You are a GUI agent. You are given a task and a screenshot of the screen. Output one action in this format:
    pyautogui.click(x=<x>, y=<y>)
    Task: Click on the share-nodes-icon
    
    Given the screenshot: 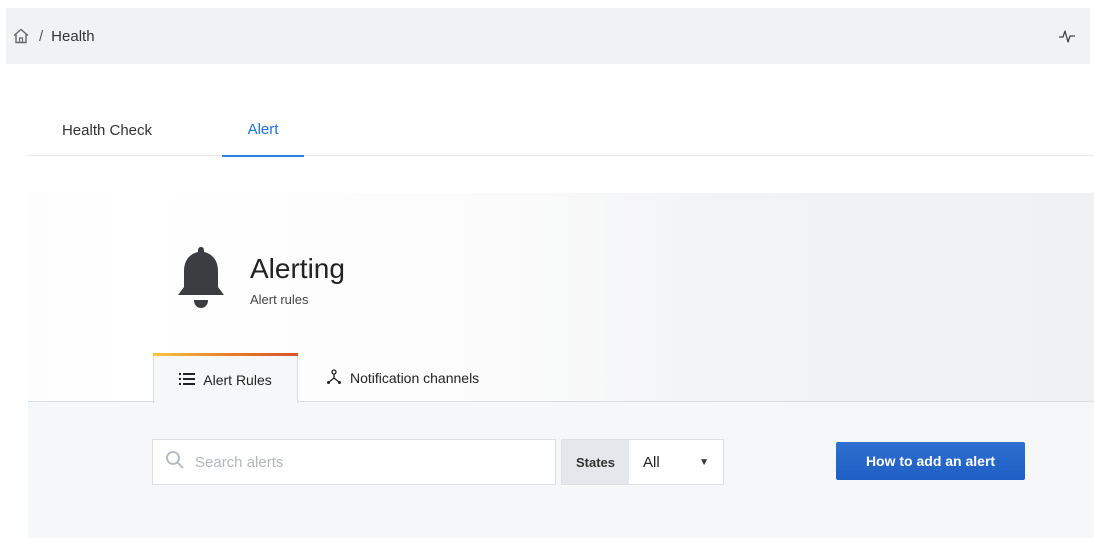 What is the action you would take?
    pyautogui.click(x=334, y=378)
    